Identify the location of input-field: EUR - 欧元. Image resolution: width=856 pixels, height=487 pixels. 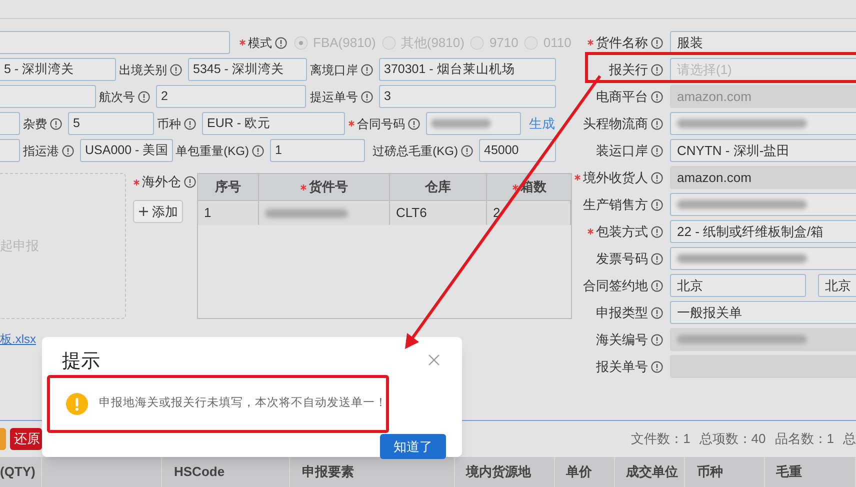
(273, 123).